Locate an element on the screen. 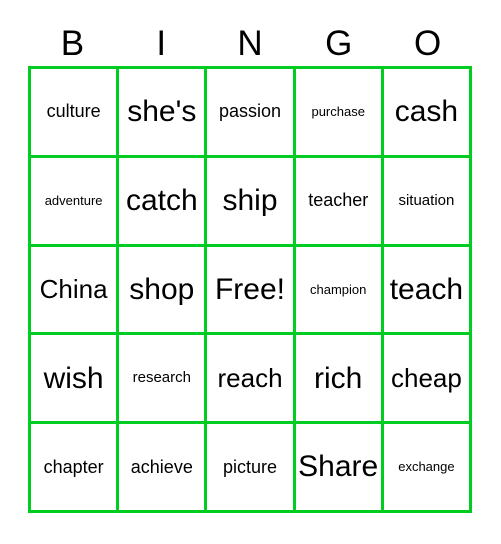 The image size is (501, 544). bingo-cell-label: she's is located at coordinates (162, 112).